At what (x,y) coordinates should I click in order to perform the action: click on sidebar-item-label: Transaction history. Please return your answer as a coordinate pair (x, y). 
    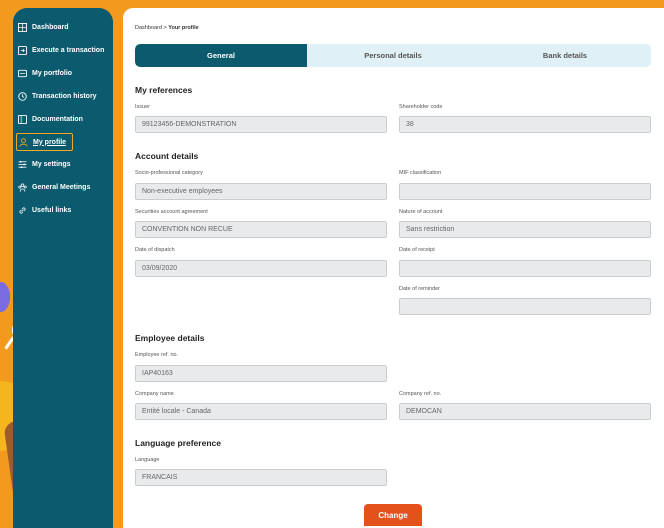
    Looking at the image, I should click on (64, 96).